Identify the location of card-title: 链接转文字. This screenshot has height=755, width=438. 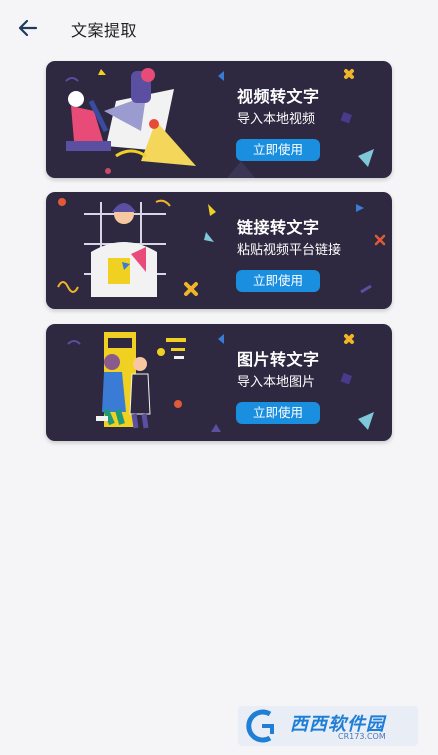
(278, 227).